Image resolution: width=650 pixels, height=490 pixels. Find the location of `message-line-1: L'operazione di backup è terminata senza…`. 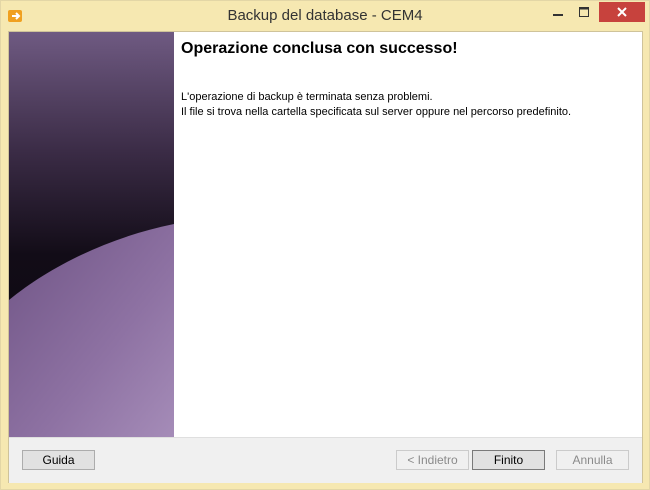

message-line-1: L'operazione di backup è terminata senza… is located at coordinates (307, 97).